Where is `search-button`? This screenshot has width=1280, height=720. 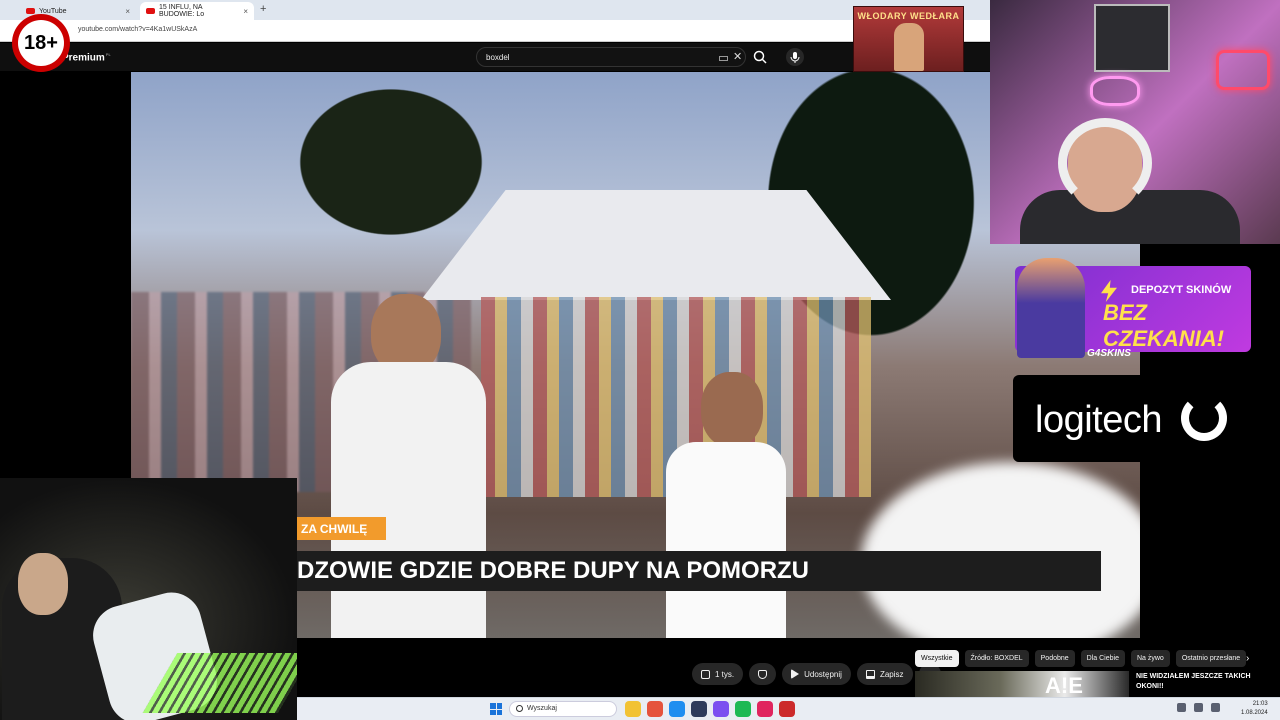 search-button is located at coordinates (760, 57).